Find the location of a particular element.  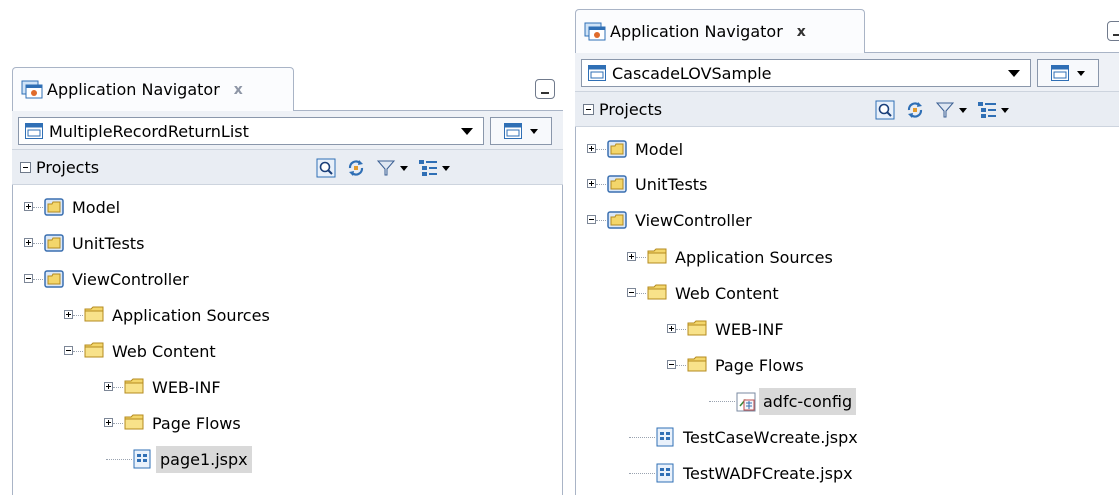

tree-node-label: ViewController is located at coordinates (130, 279).